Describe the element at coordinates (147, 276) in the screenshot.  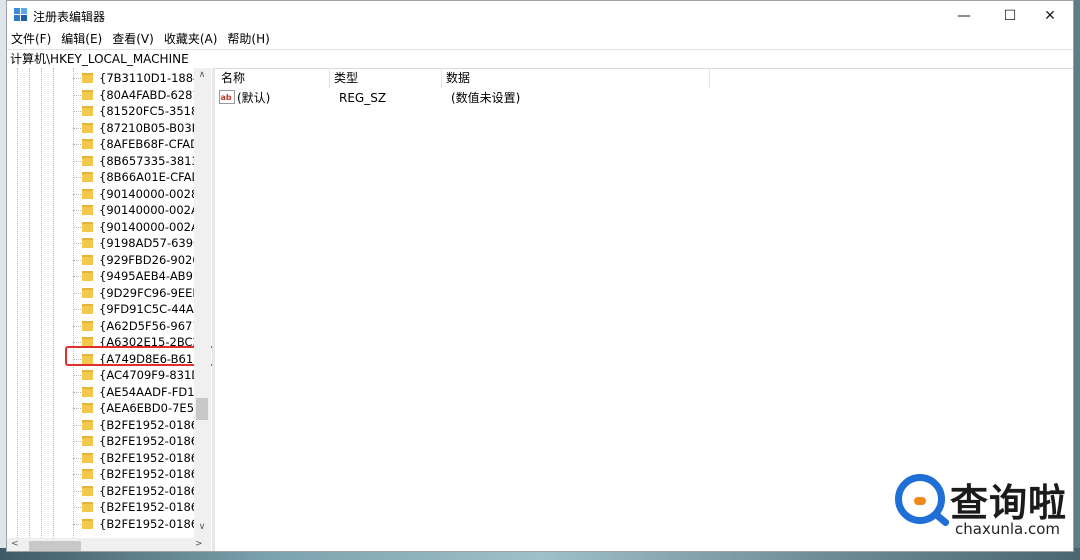
I see `tree-item-label: {9495AEB4-AB97-` at that location.